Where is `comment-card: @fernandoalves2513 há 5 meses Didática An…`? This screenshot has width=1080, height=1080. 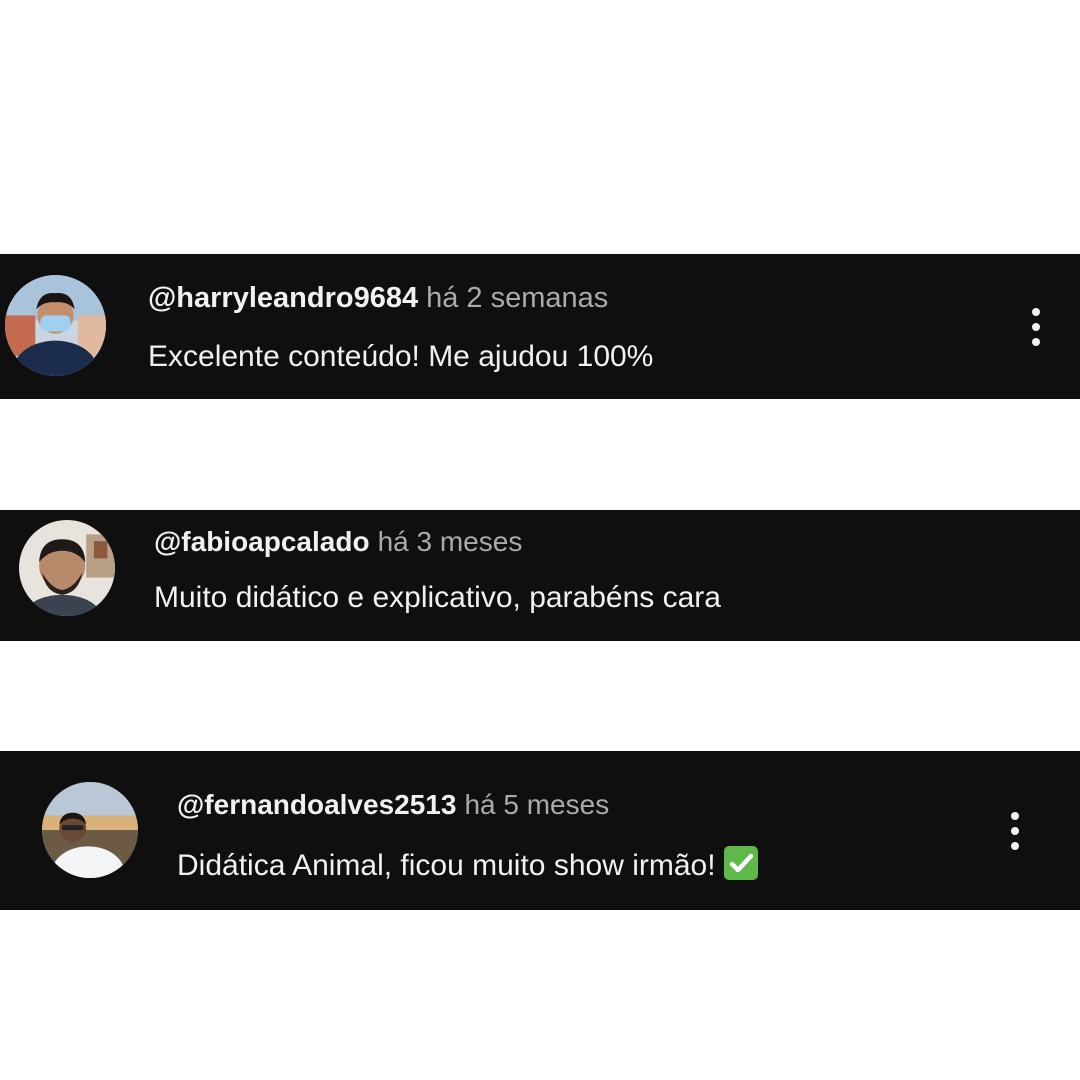 comment-card: @fernandoalves2513 há 5 meses Didática An… is located at coordinates (540, 830).